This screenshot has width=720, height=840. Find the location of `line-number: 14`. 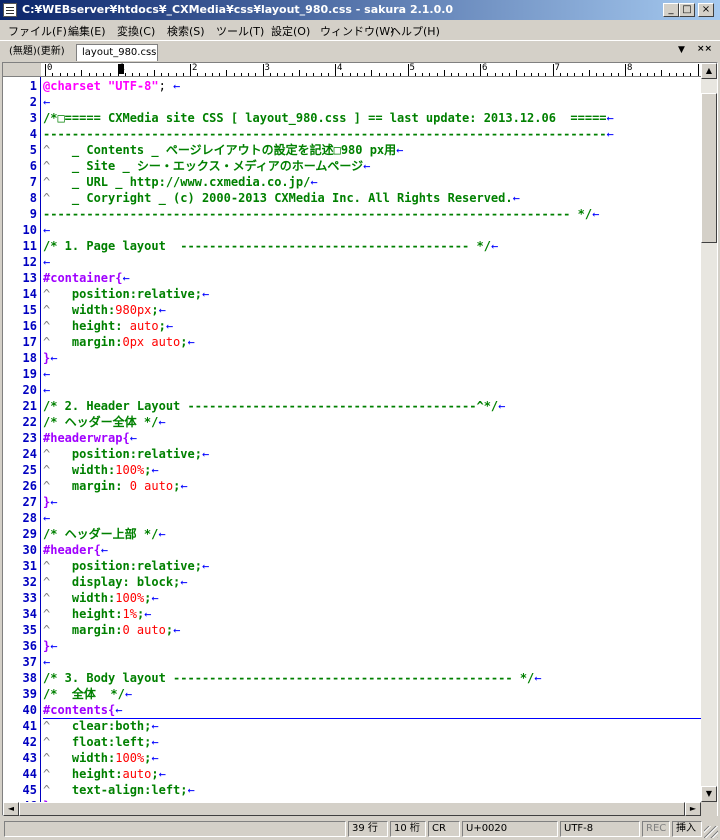

line-number: 14 is located at coordinates (20, 294).